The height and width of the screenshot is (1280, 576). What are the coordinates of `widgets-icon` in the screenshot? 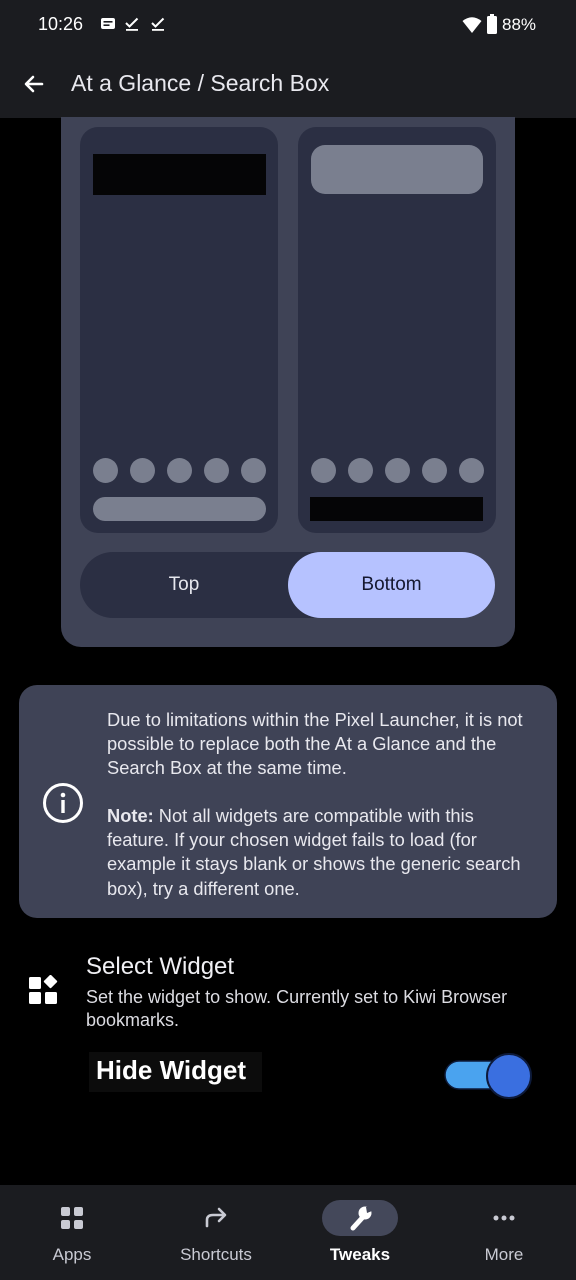 It's located at (44, 991).